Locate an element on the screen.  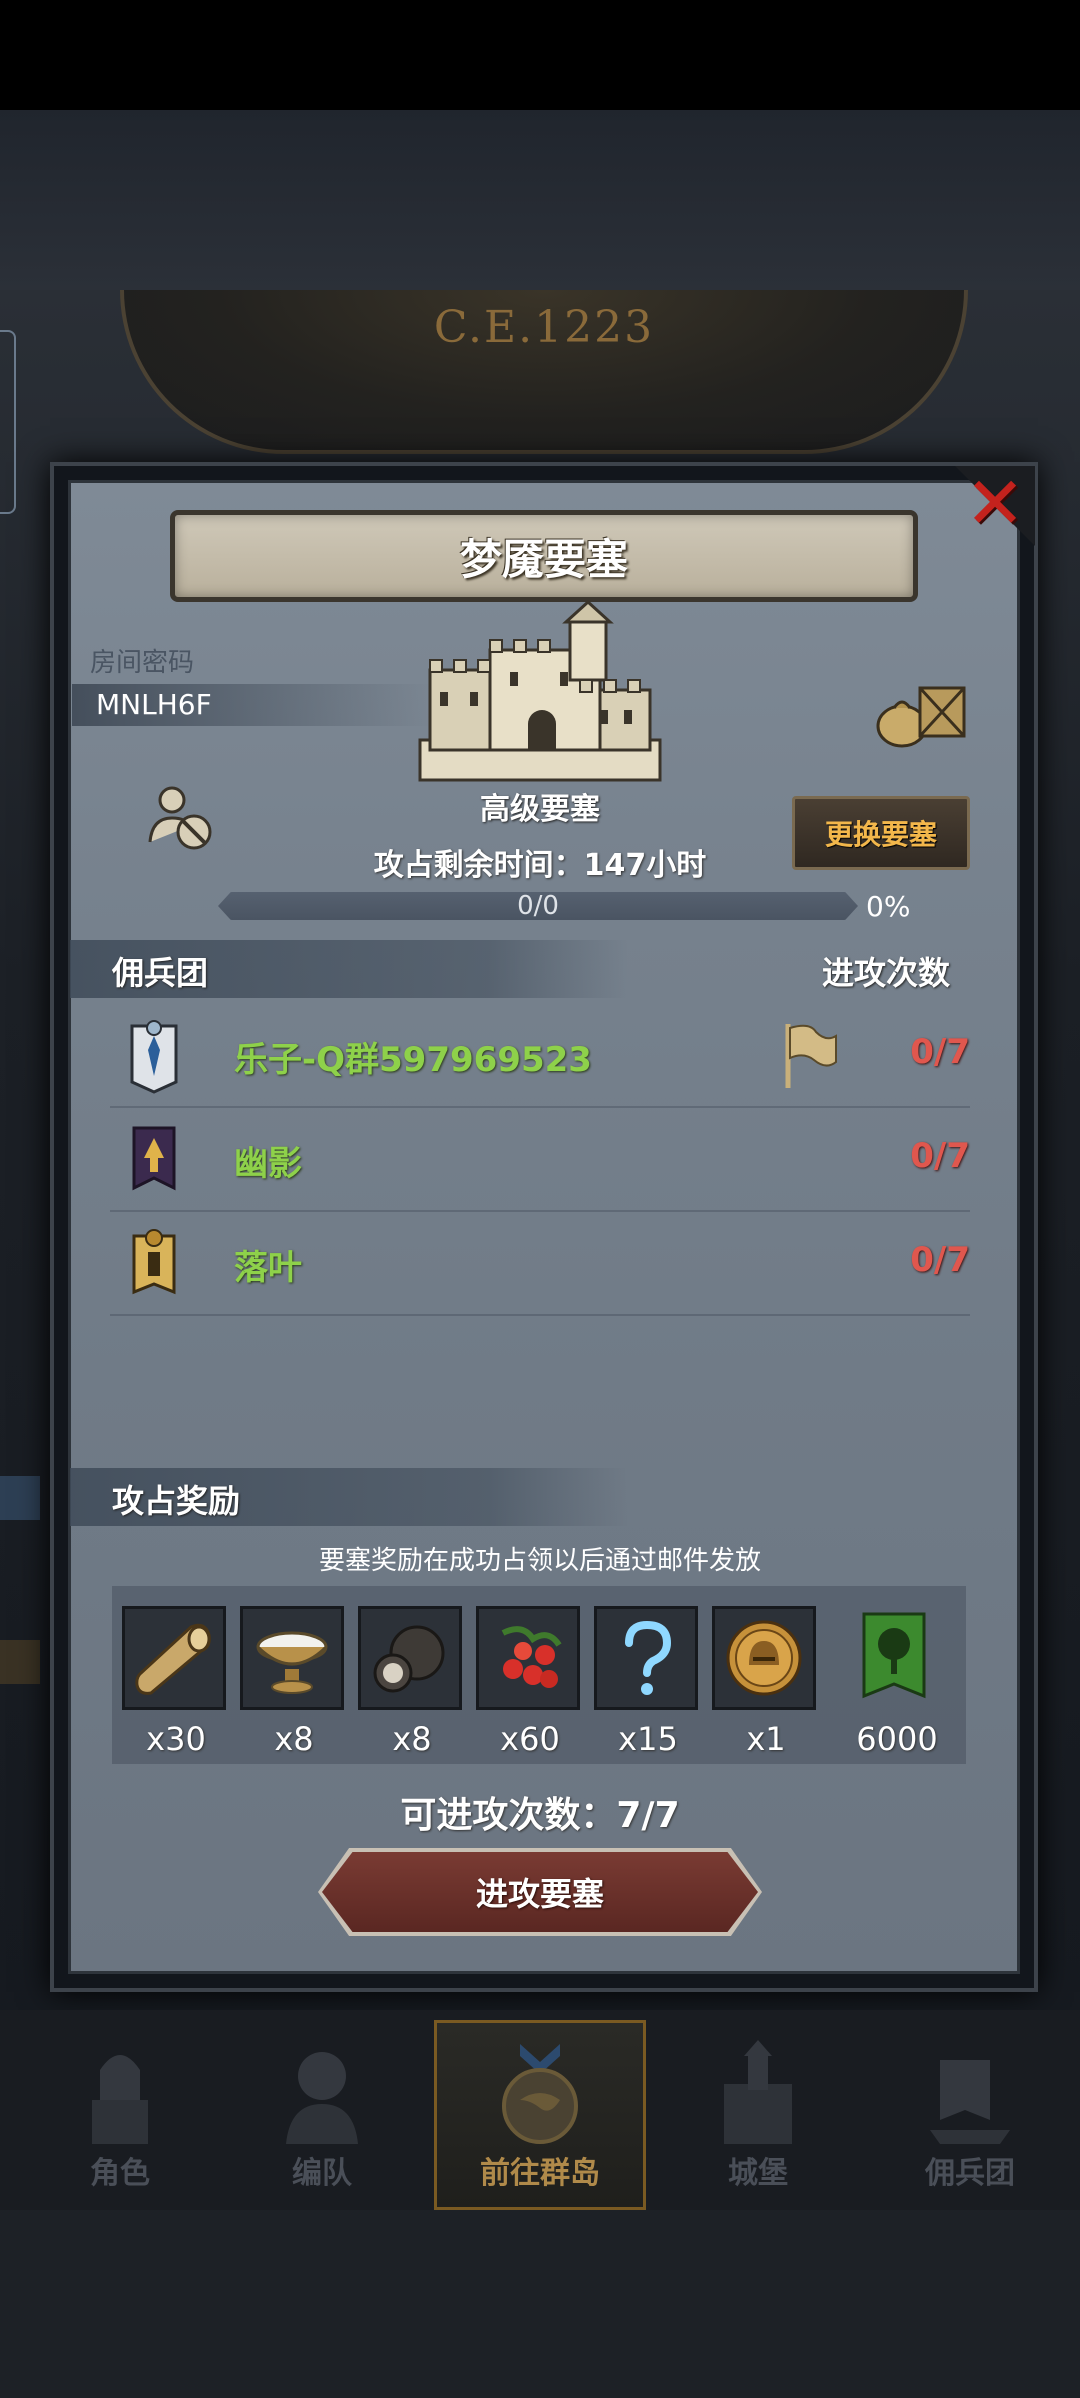
remaining-time: 攻占剩余时间：147小时 is located at coordinates (540, 865).